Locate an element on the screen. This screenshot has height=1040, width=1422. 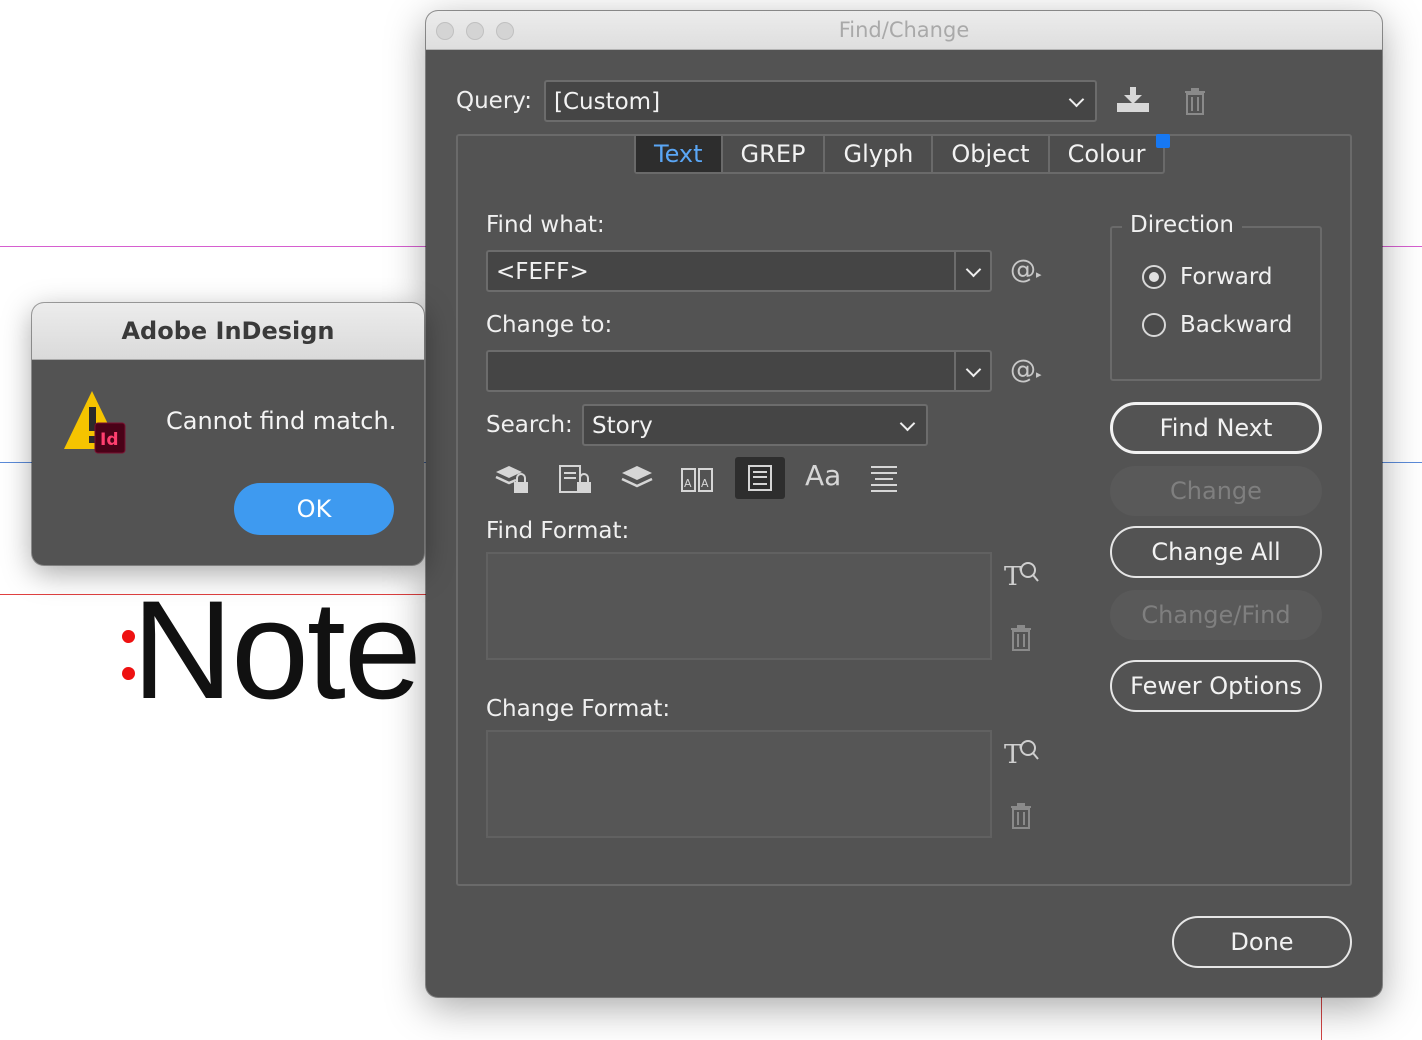
search-scope-value: Story is located at coordinates (622, 426).